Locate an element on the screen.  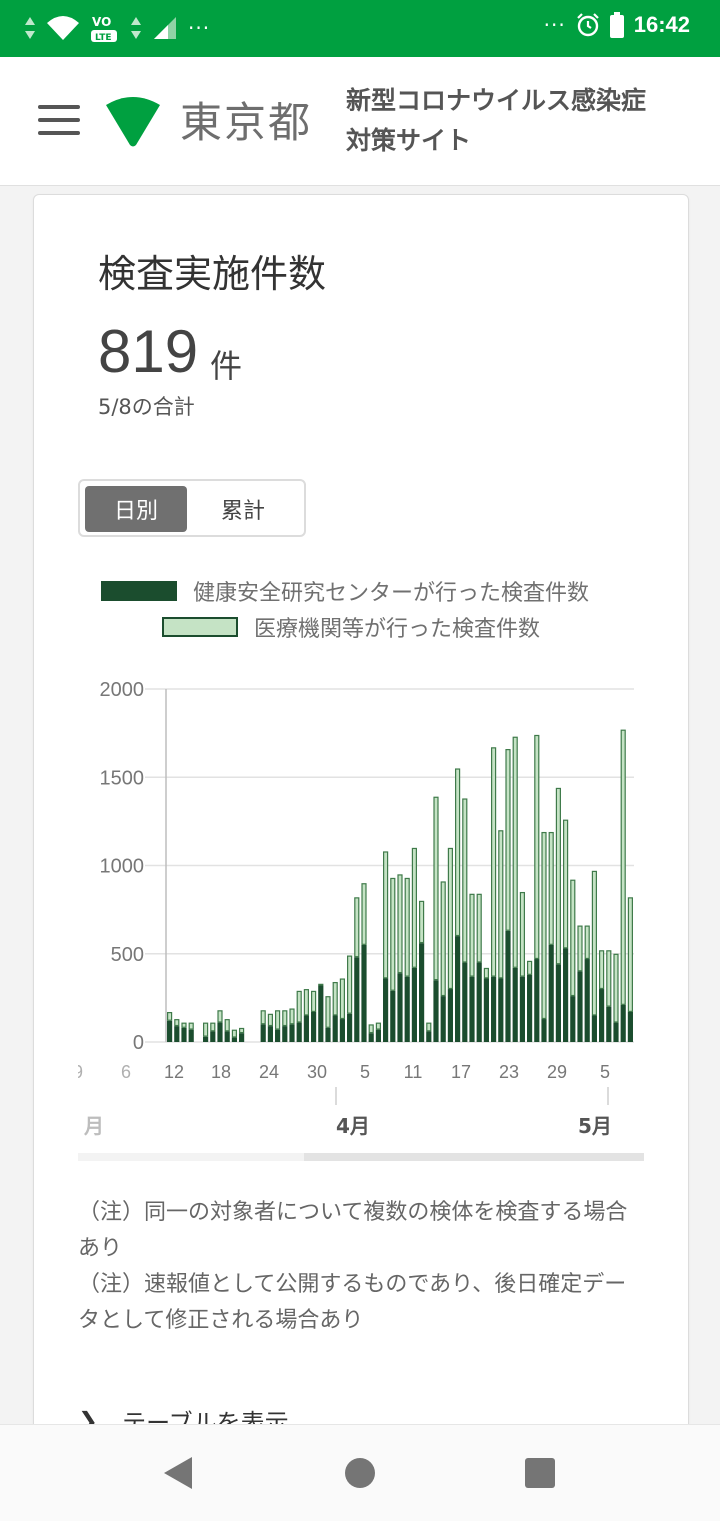
site-title-line2: 対策サイト is located at coordinates (409, 140).